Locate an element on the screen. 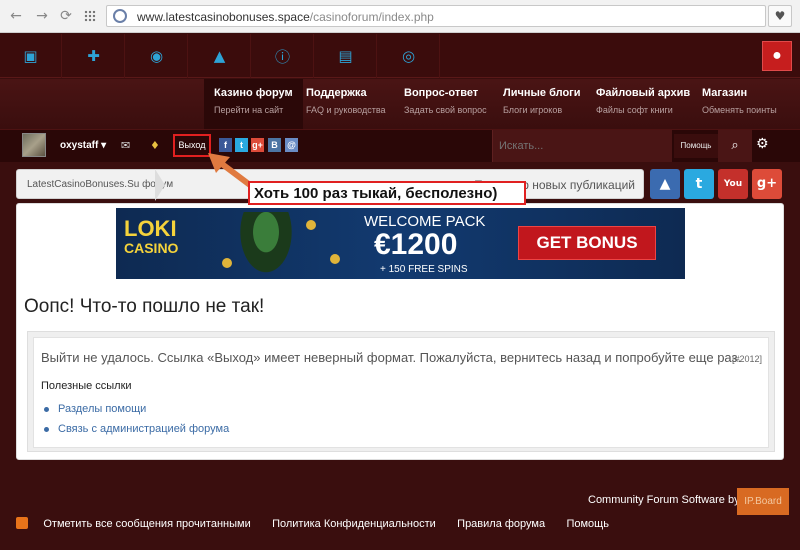 Image resolution: width=800 pixels, height=550 pixels. chat-icon: ◎ is located at coordinates (409, 56).